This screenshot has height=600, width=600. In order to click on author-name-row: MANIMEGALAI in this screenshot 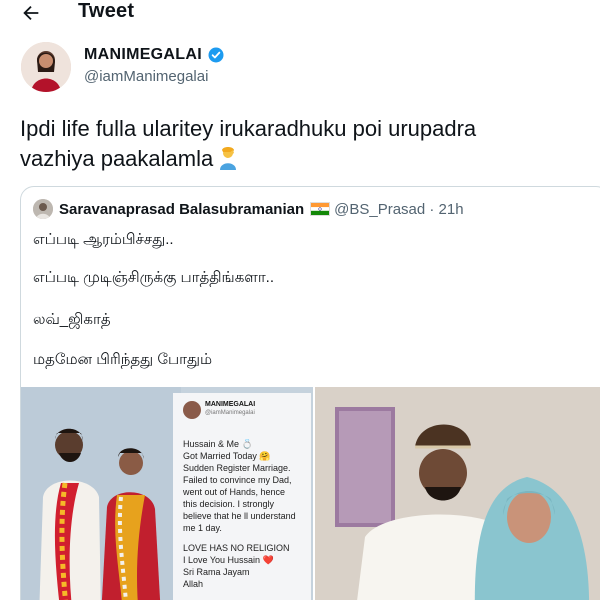, I will do `click(154, 55)`.